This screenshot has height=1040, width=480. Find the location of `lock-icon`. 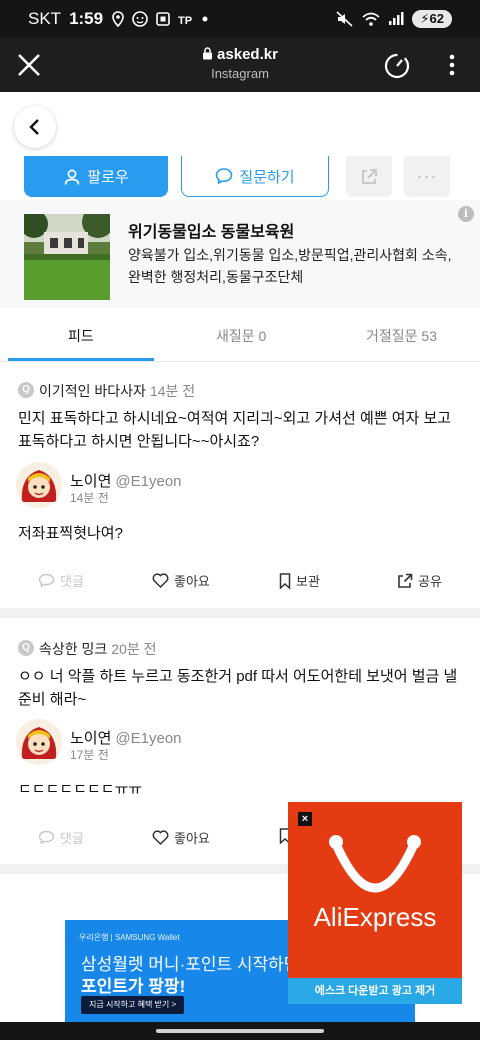

lock-icon is located at coordinates (208, 53).